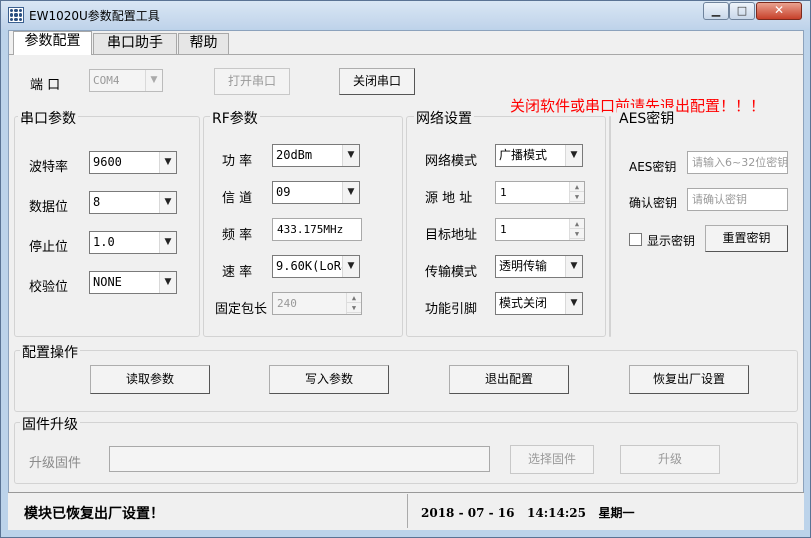 The image size is (811, 538). What do you see at coordinates (523, 155) in the screenshot?
I see `network-mode-value: 广播模式` at bounding box center [523, 155].